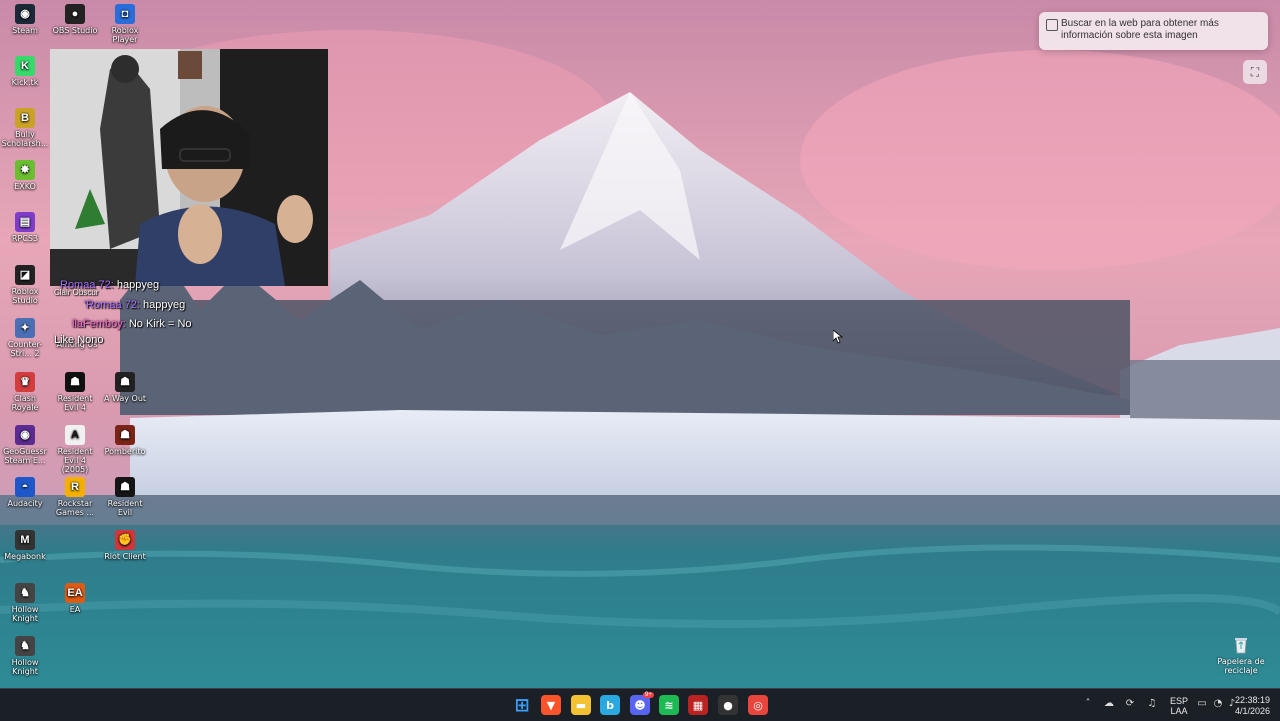  I want to click on wifi-icon: ◔, so click(1218, 704).